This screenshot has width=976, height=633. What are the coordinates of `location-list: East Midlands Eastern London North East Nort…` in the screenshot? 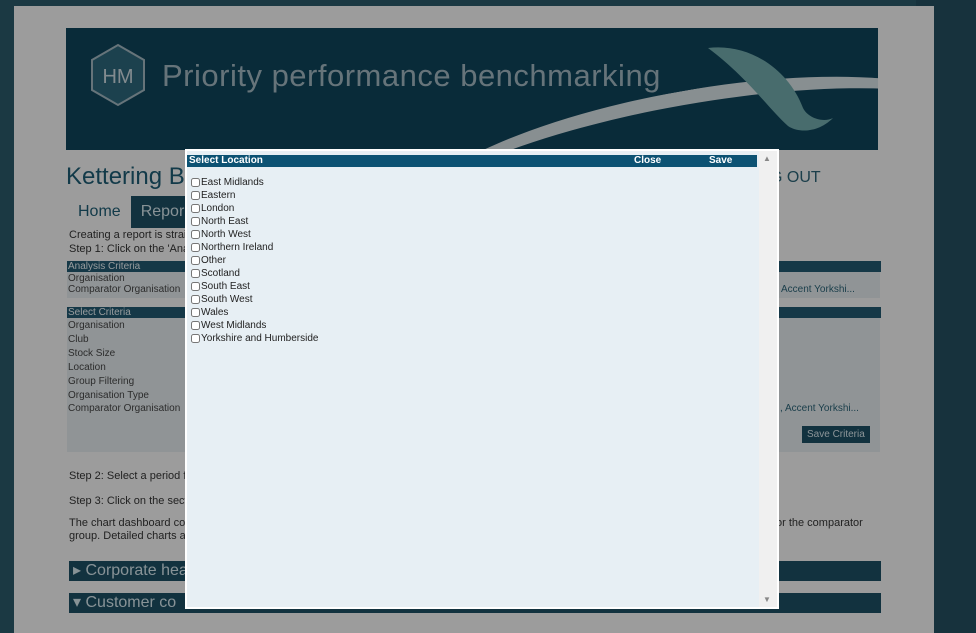 It's located at (254, 260).